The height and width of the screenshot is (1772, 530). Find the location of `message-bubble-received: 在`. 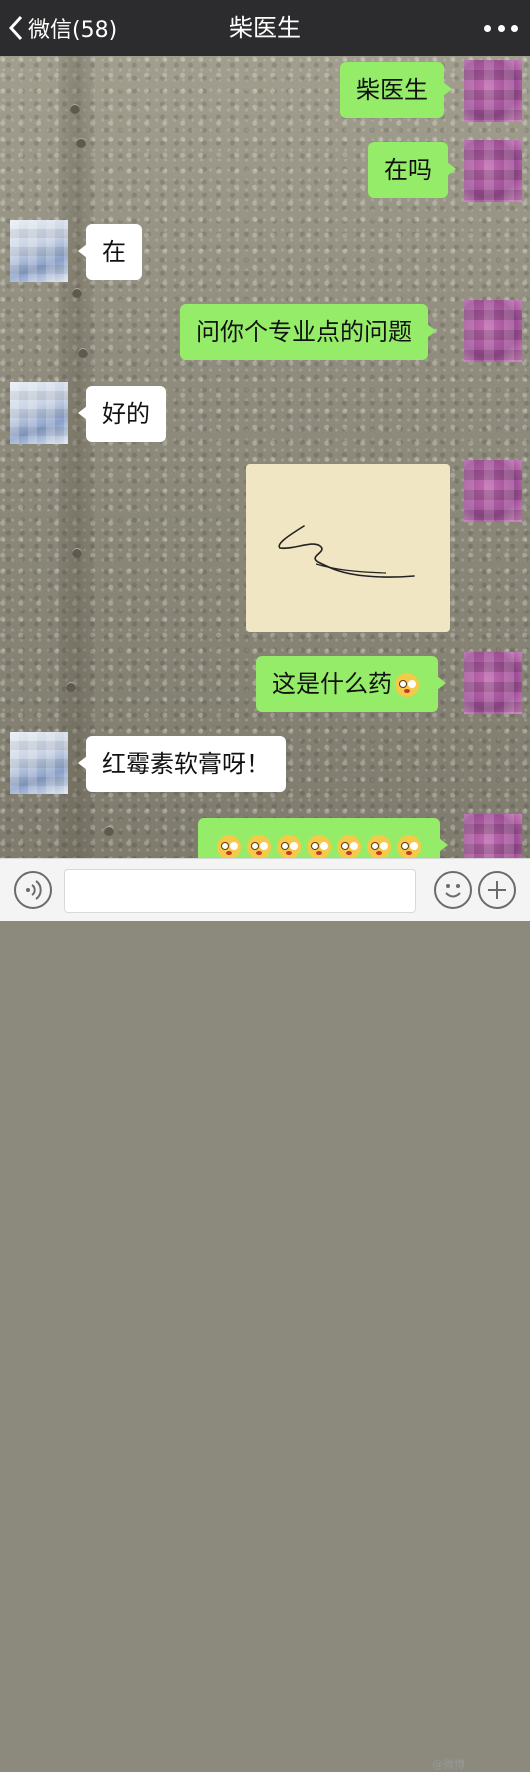

message-bubble-received: 在 is located at coordinates (110, 252).